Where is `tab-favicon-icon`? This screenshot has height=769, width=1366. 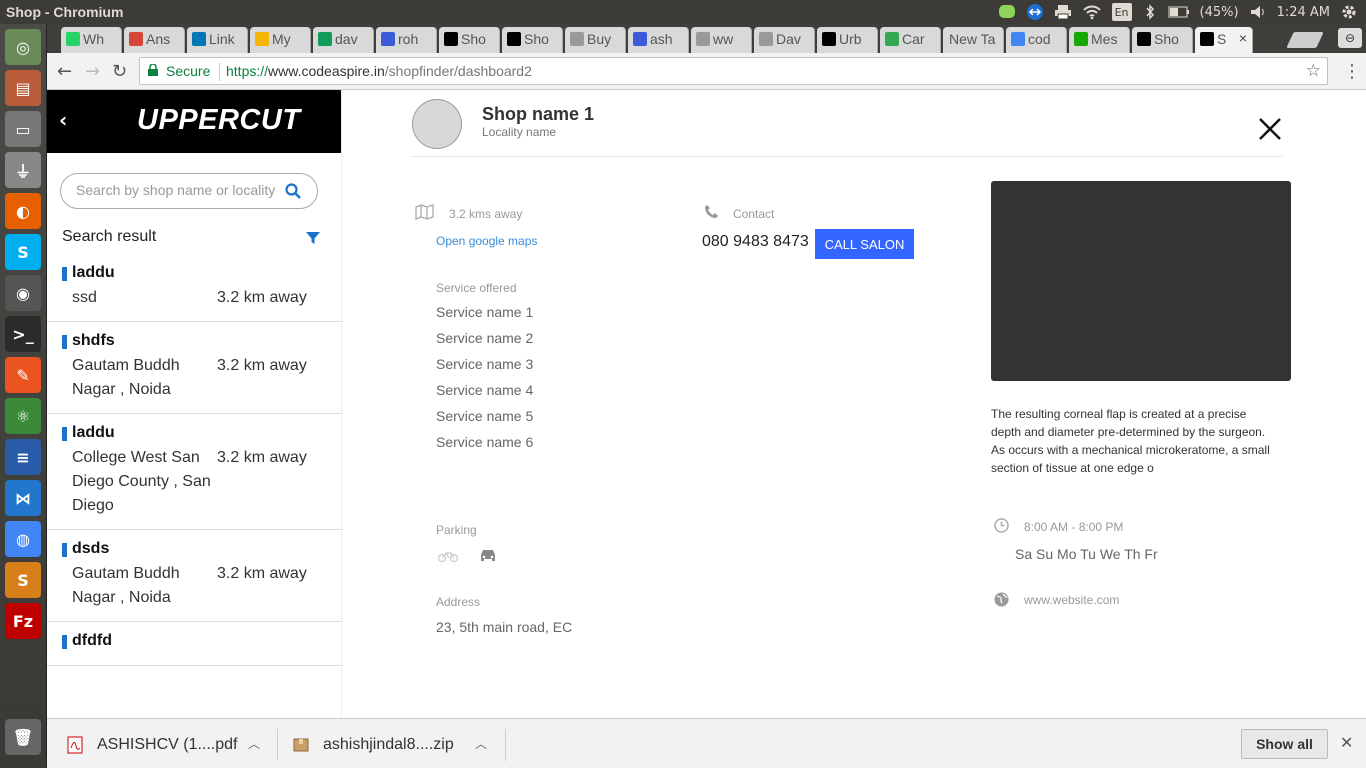
tab-favicon-icon is located at coordinates (829, 39).